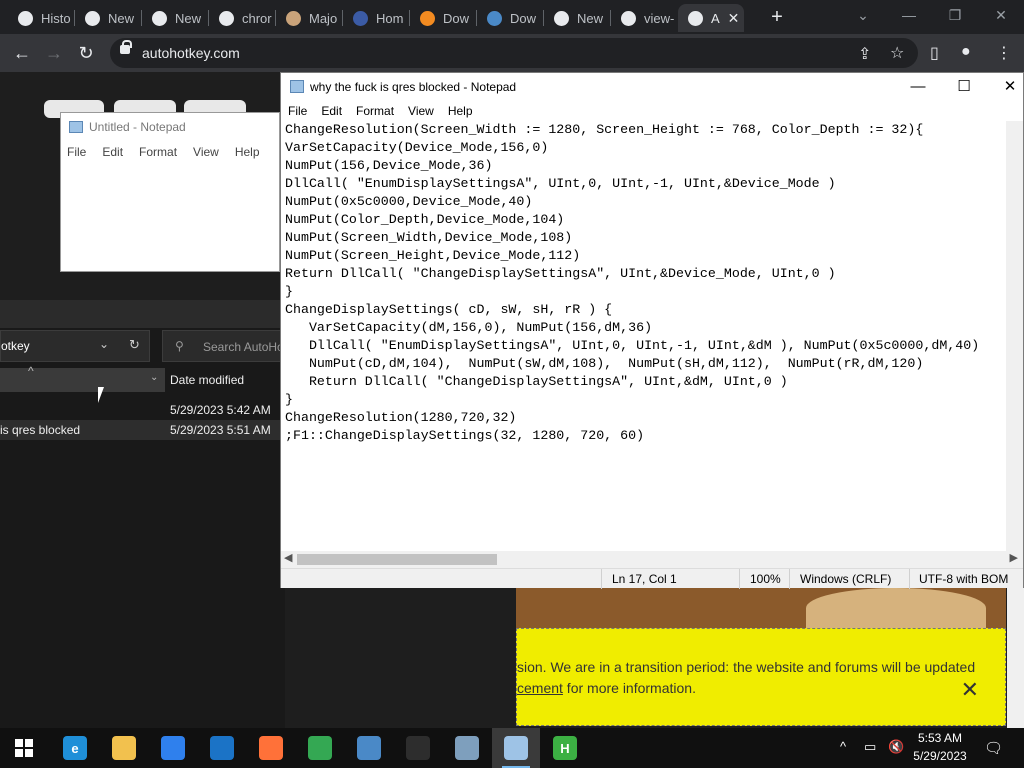  I want to click on avatar-icon, so click(293, 18).